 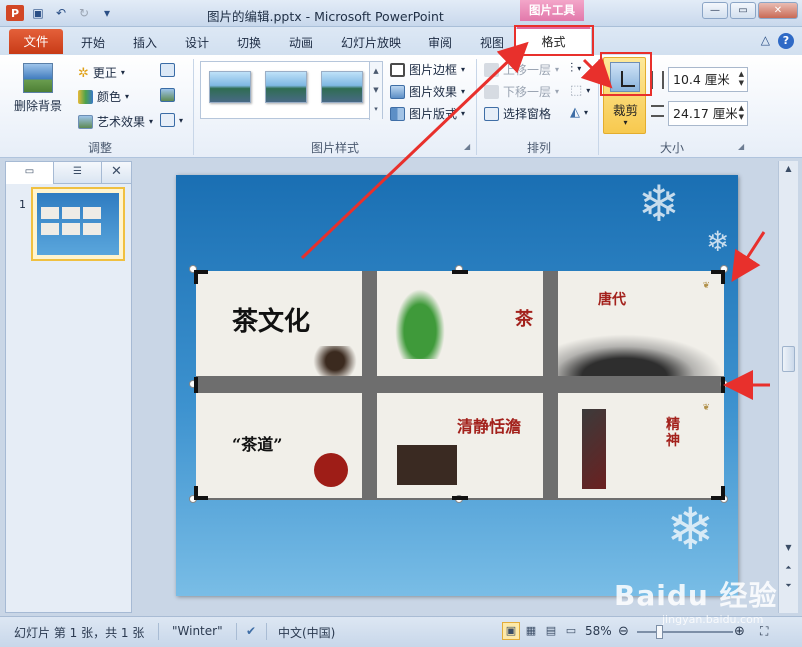 What do you see at coordinates (741, 113) in the screenshot?
I see `width-spin-arrows: ▲ ▼` at bounding box center [741, 113].